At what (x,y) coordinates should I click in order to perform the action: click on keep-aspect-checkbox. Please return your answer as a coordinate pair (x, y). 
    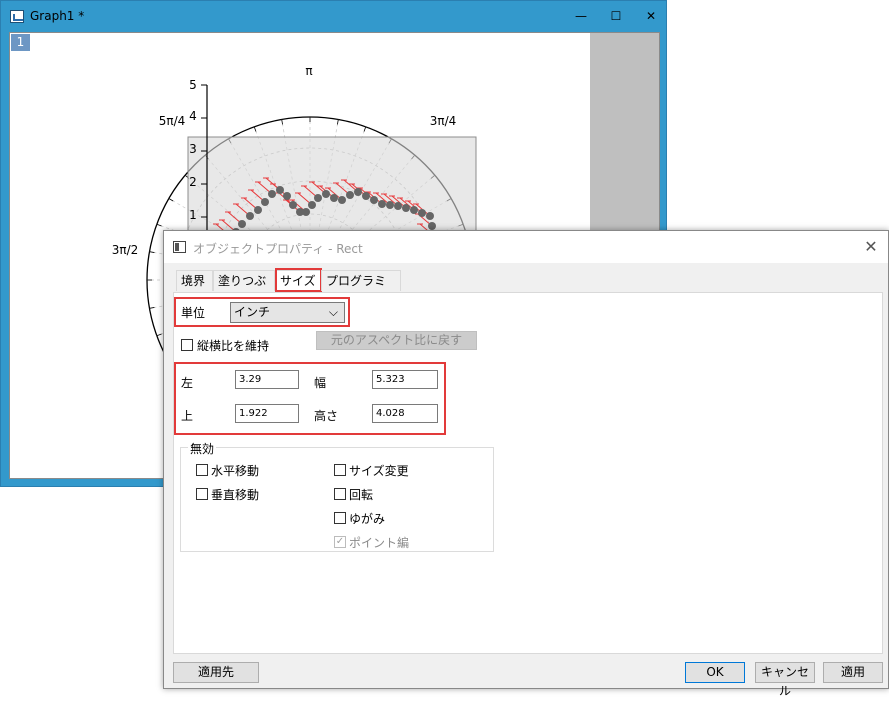
    Looking at the image, I should click on (187, 345).